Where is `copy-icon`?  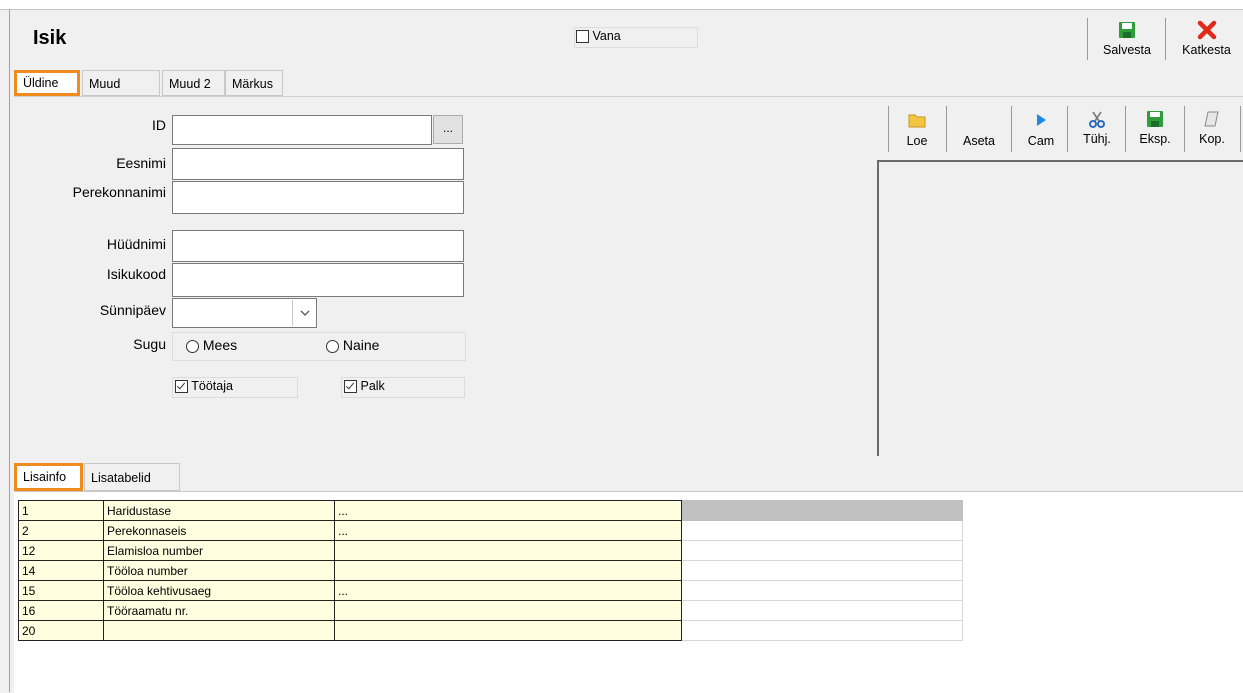 copy-icon is located at coordinates (1212, 117).